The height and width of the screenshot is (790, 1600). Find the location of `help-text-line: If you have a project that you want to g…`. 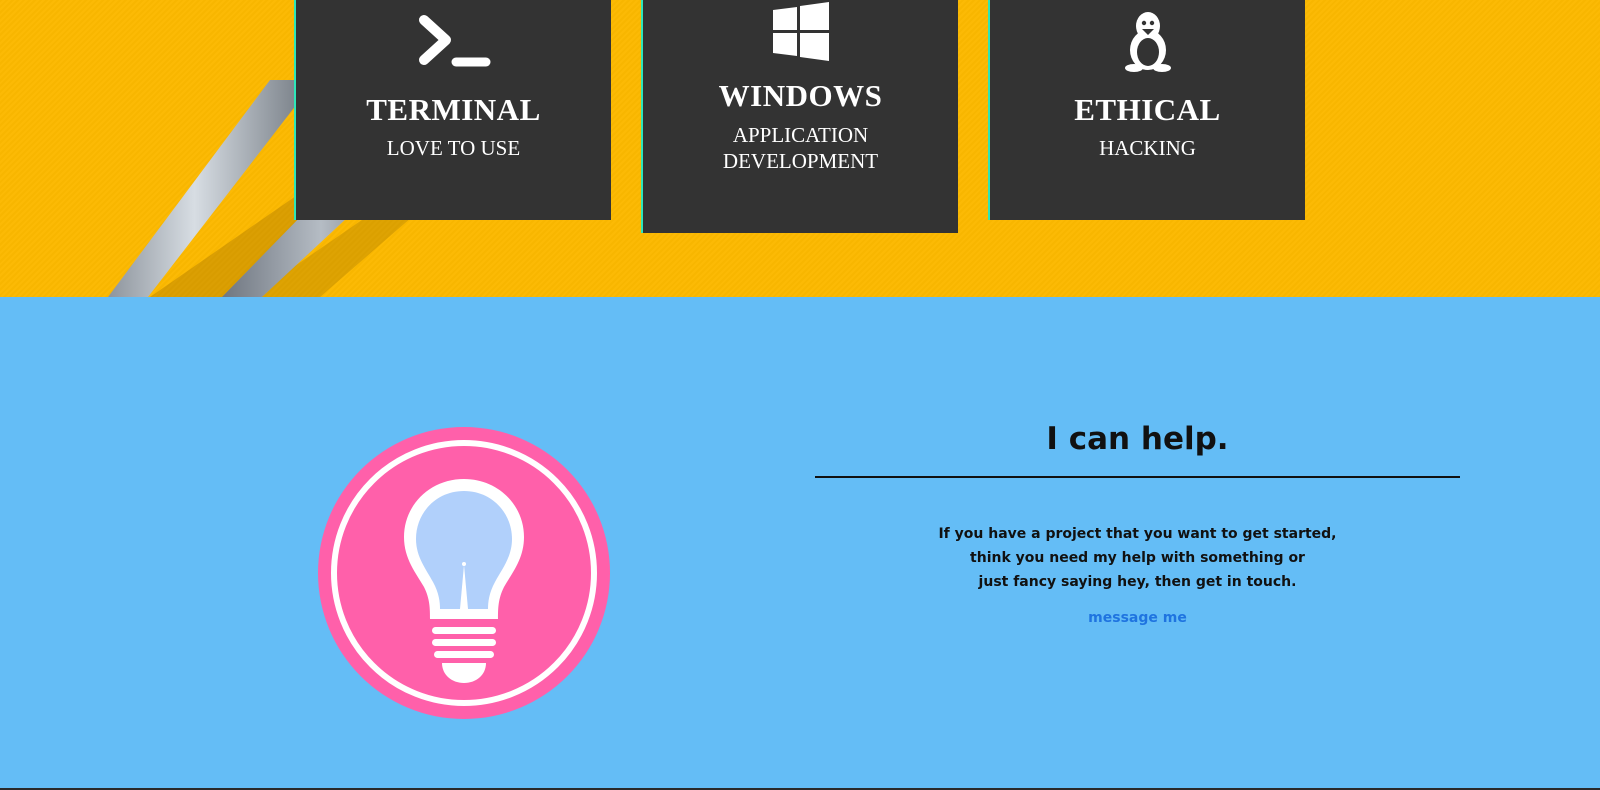

help-text-line: If you have a project that you want to g… is located at coordinates (1137, 534).